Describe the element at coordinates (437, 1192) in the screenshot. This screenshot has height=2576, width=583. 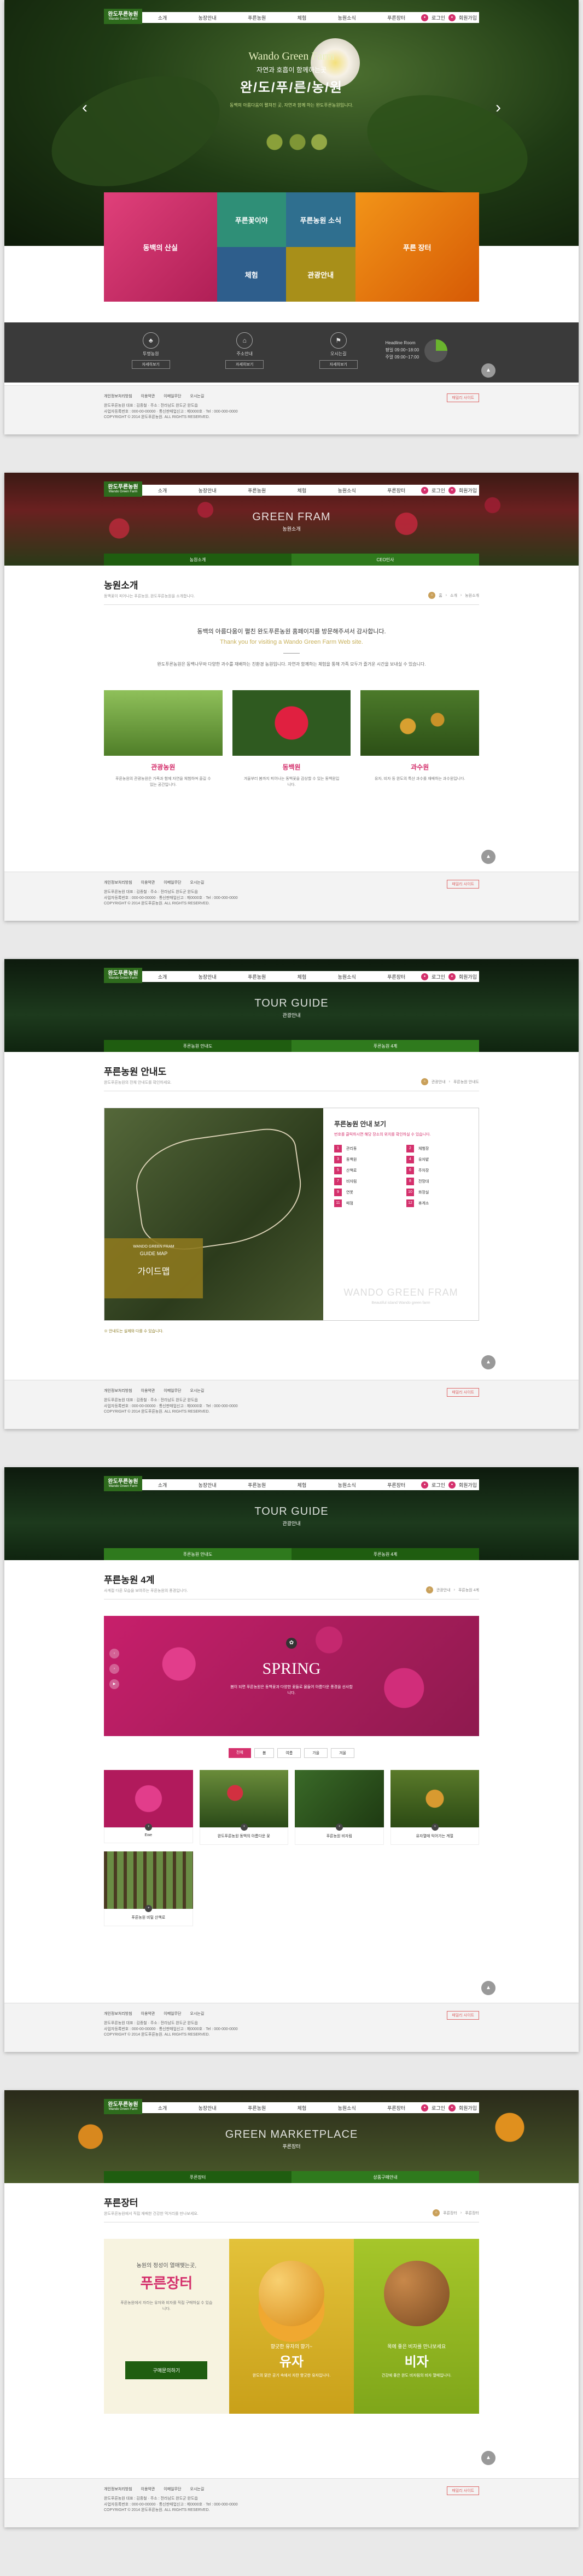
I see `legend-item: 10 화장실` at that location.